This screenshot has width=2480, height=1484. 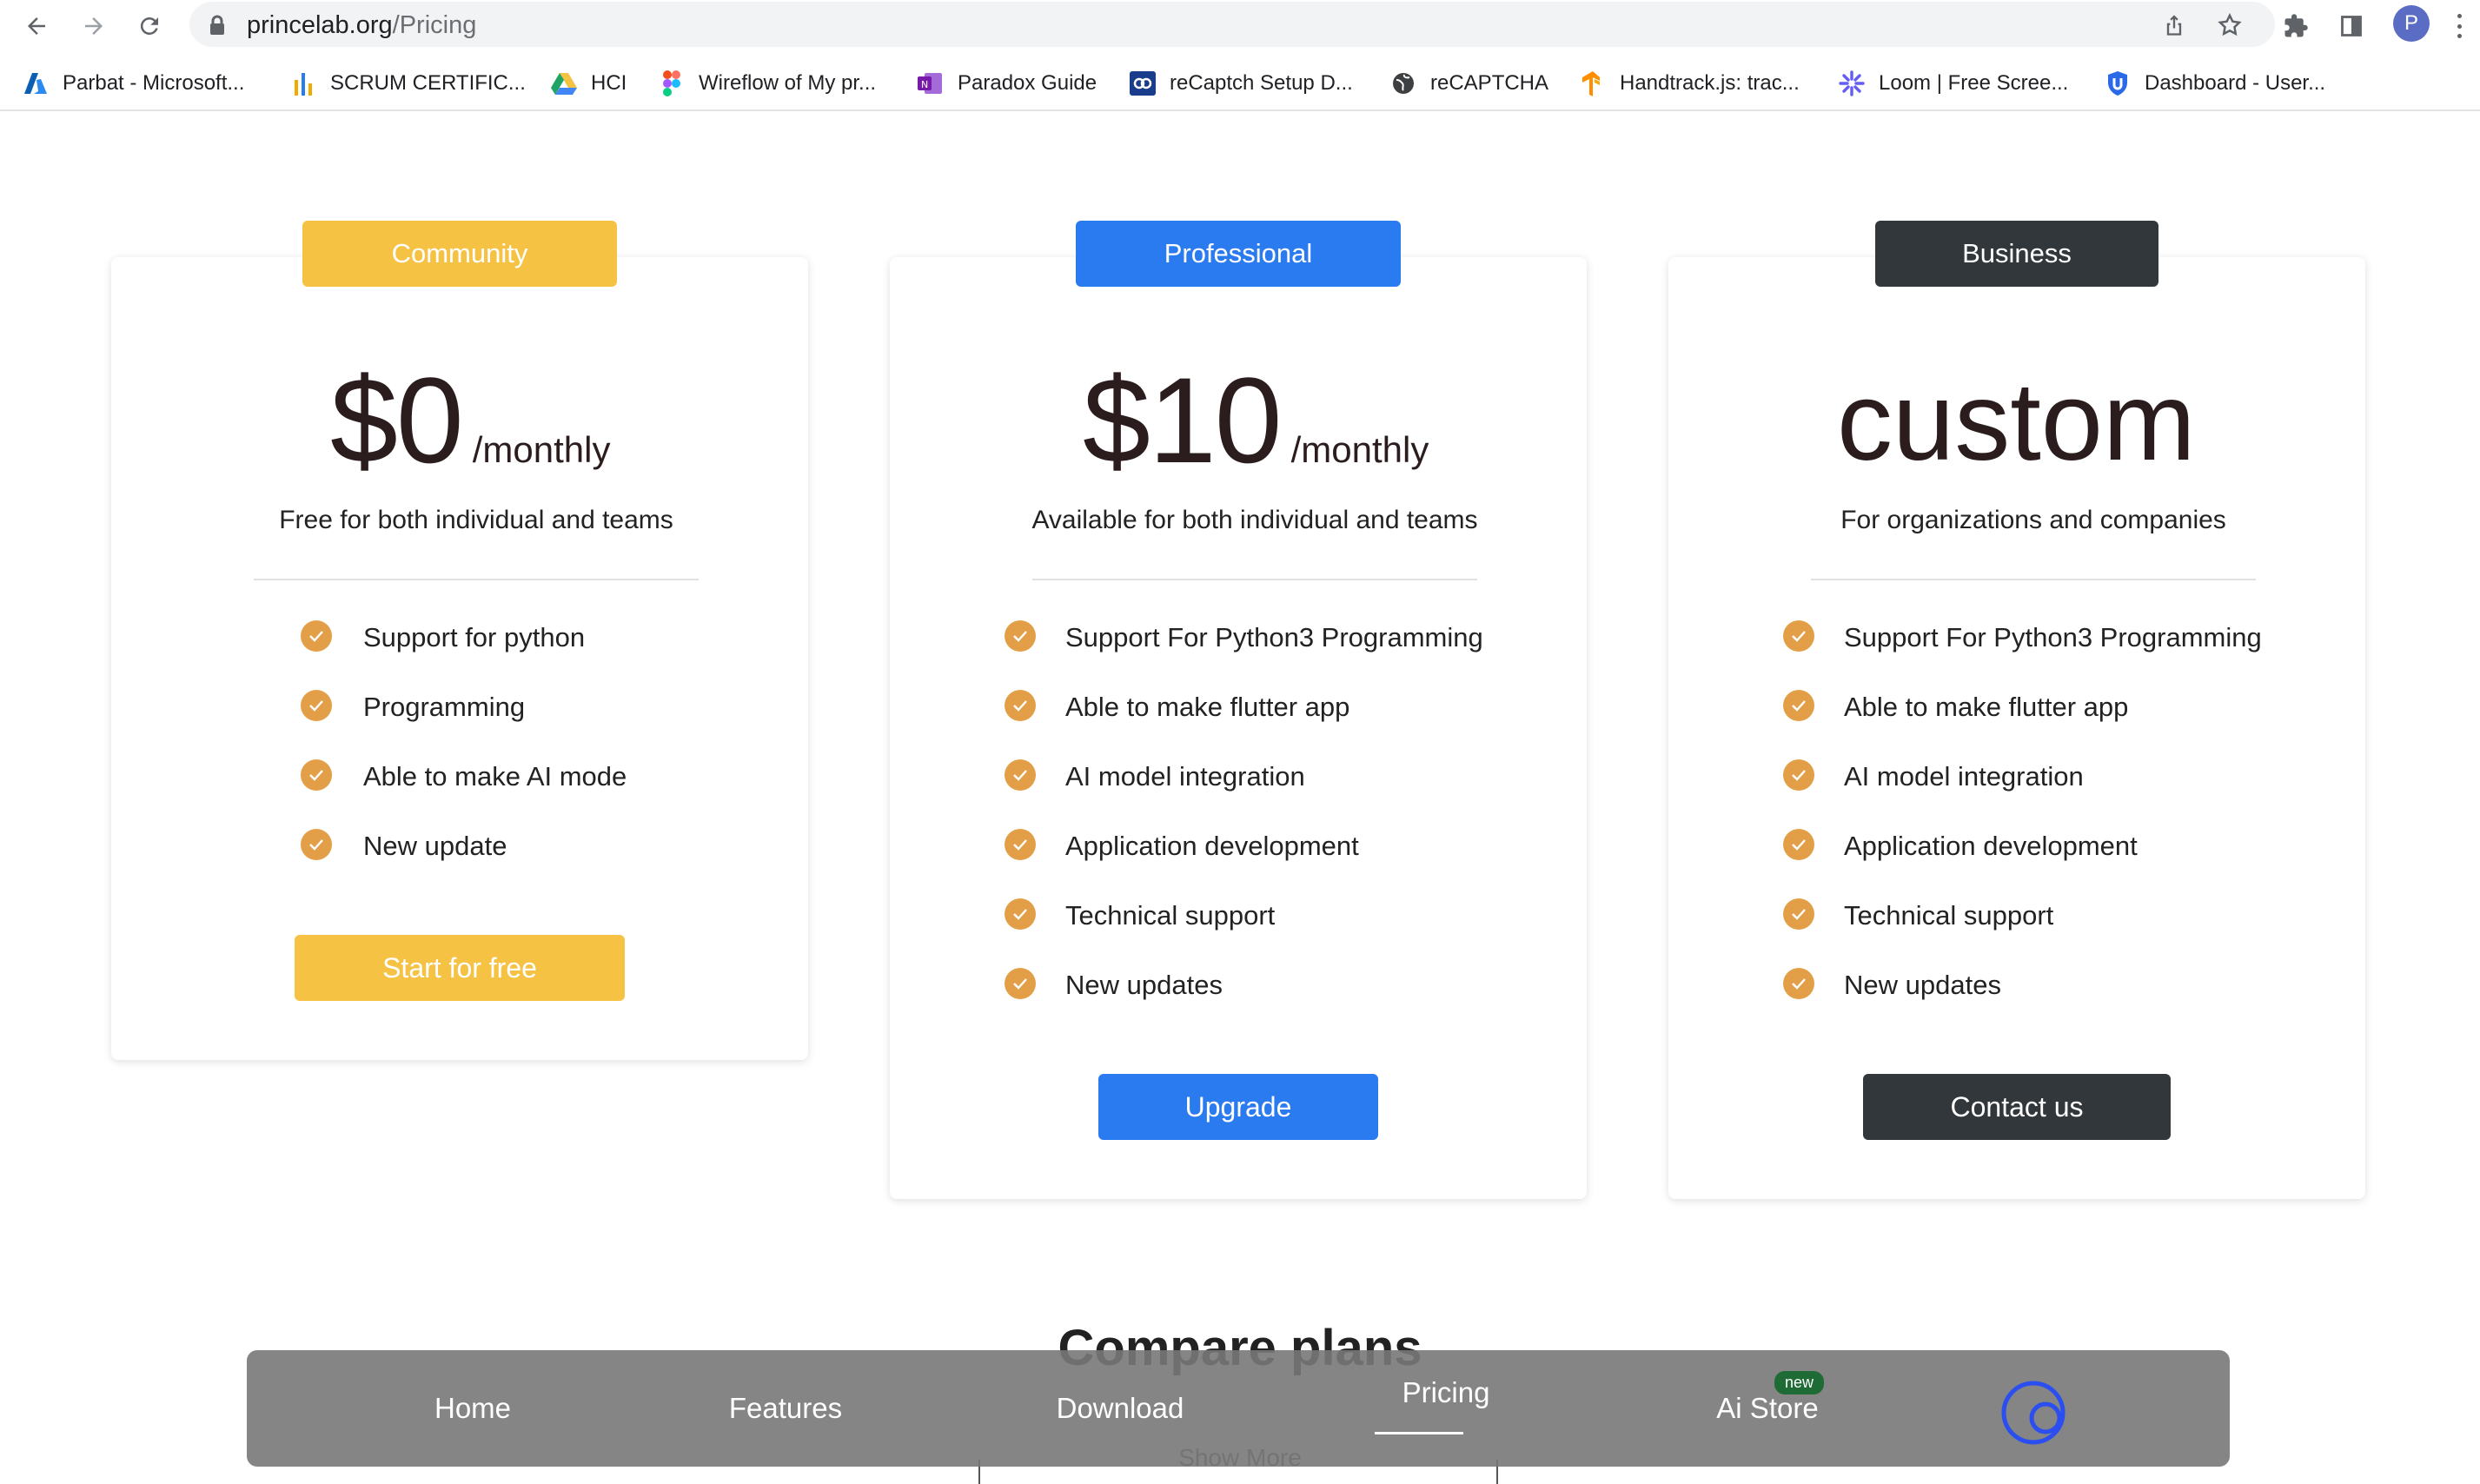 I want to click on profile-avatar: P, so click(x=2412, y=23).